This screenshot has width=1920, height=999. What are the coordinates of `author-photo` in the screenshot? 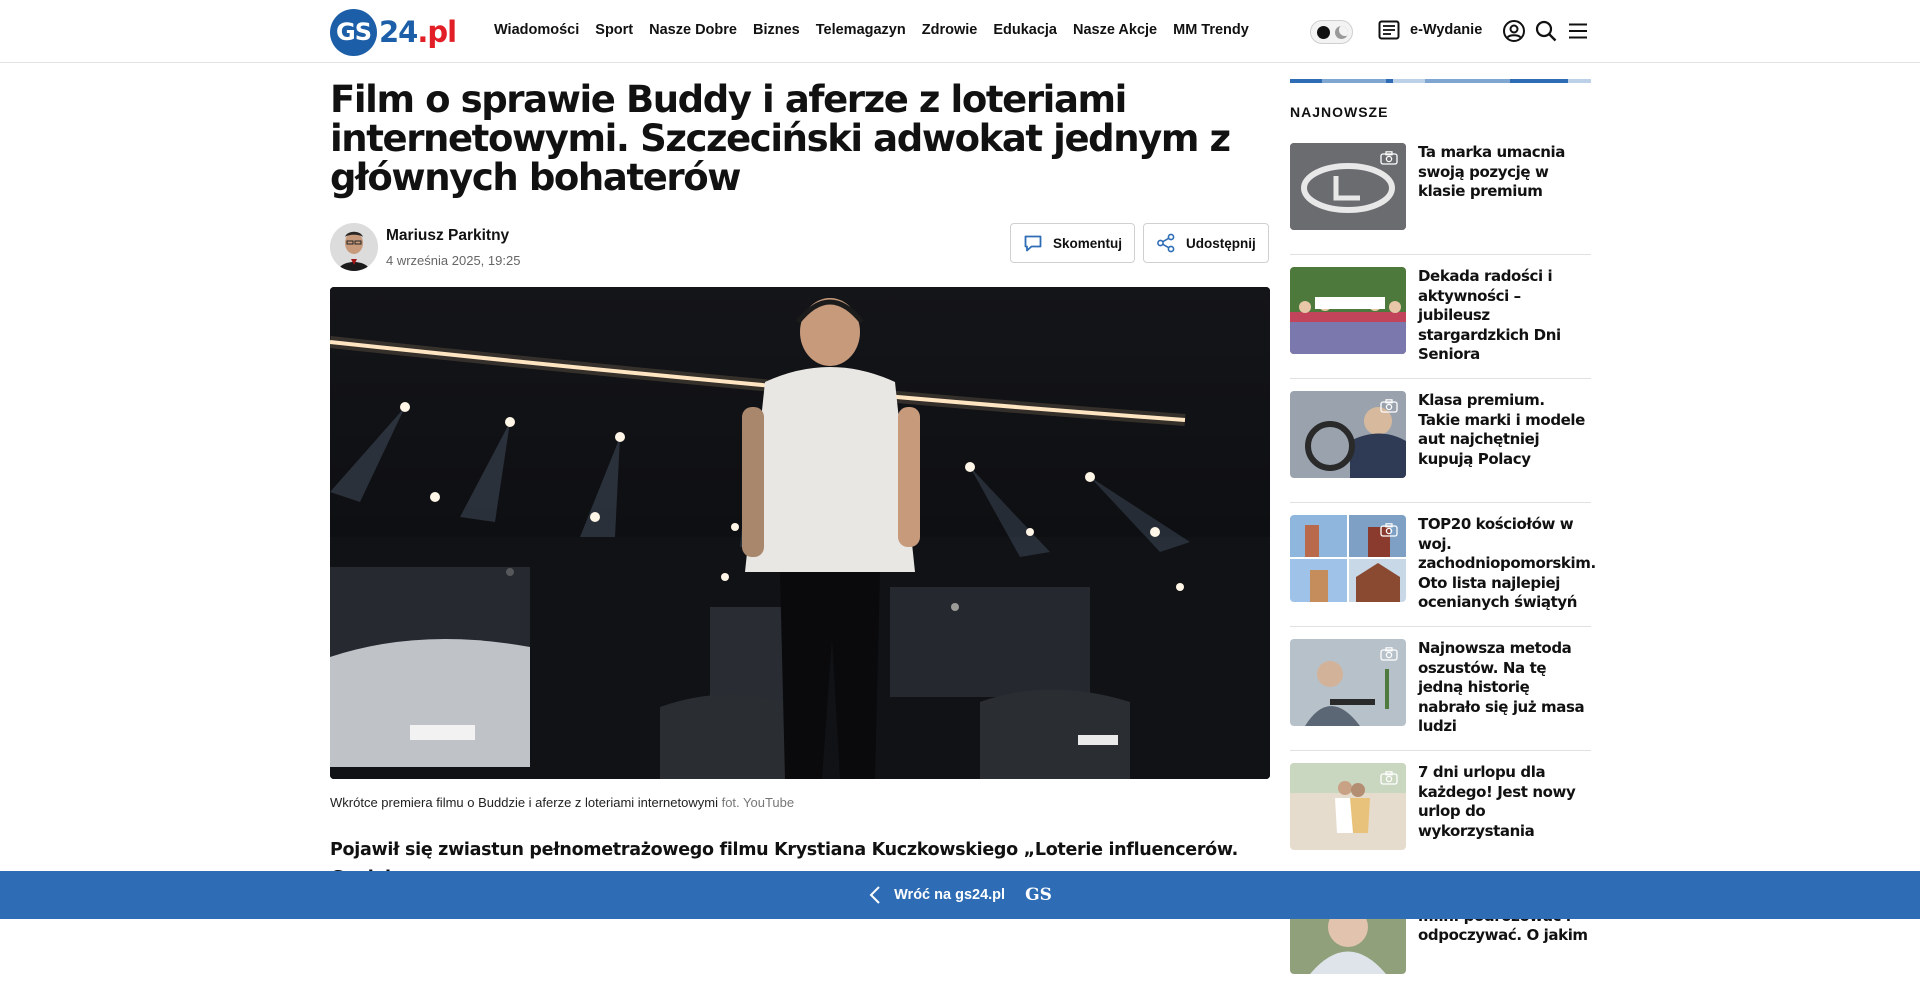 It's located at (354, 247).